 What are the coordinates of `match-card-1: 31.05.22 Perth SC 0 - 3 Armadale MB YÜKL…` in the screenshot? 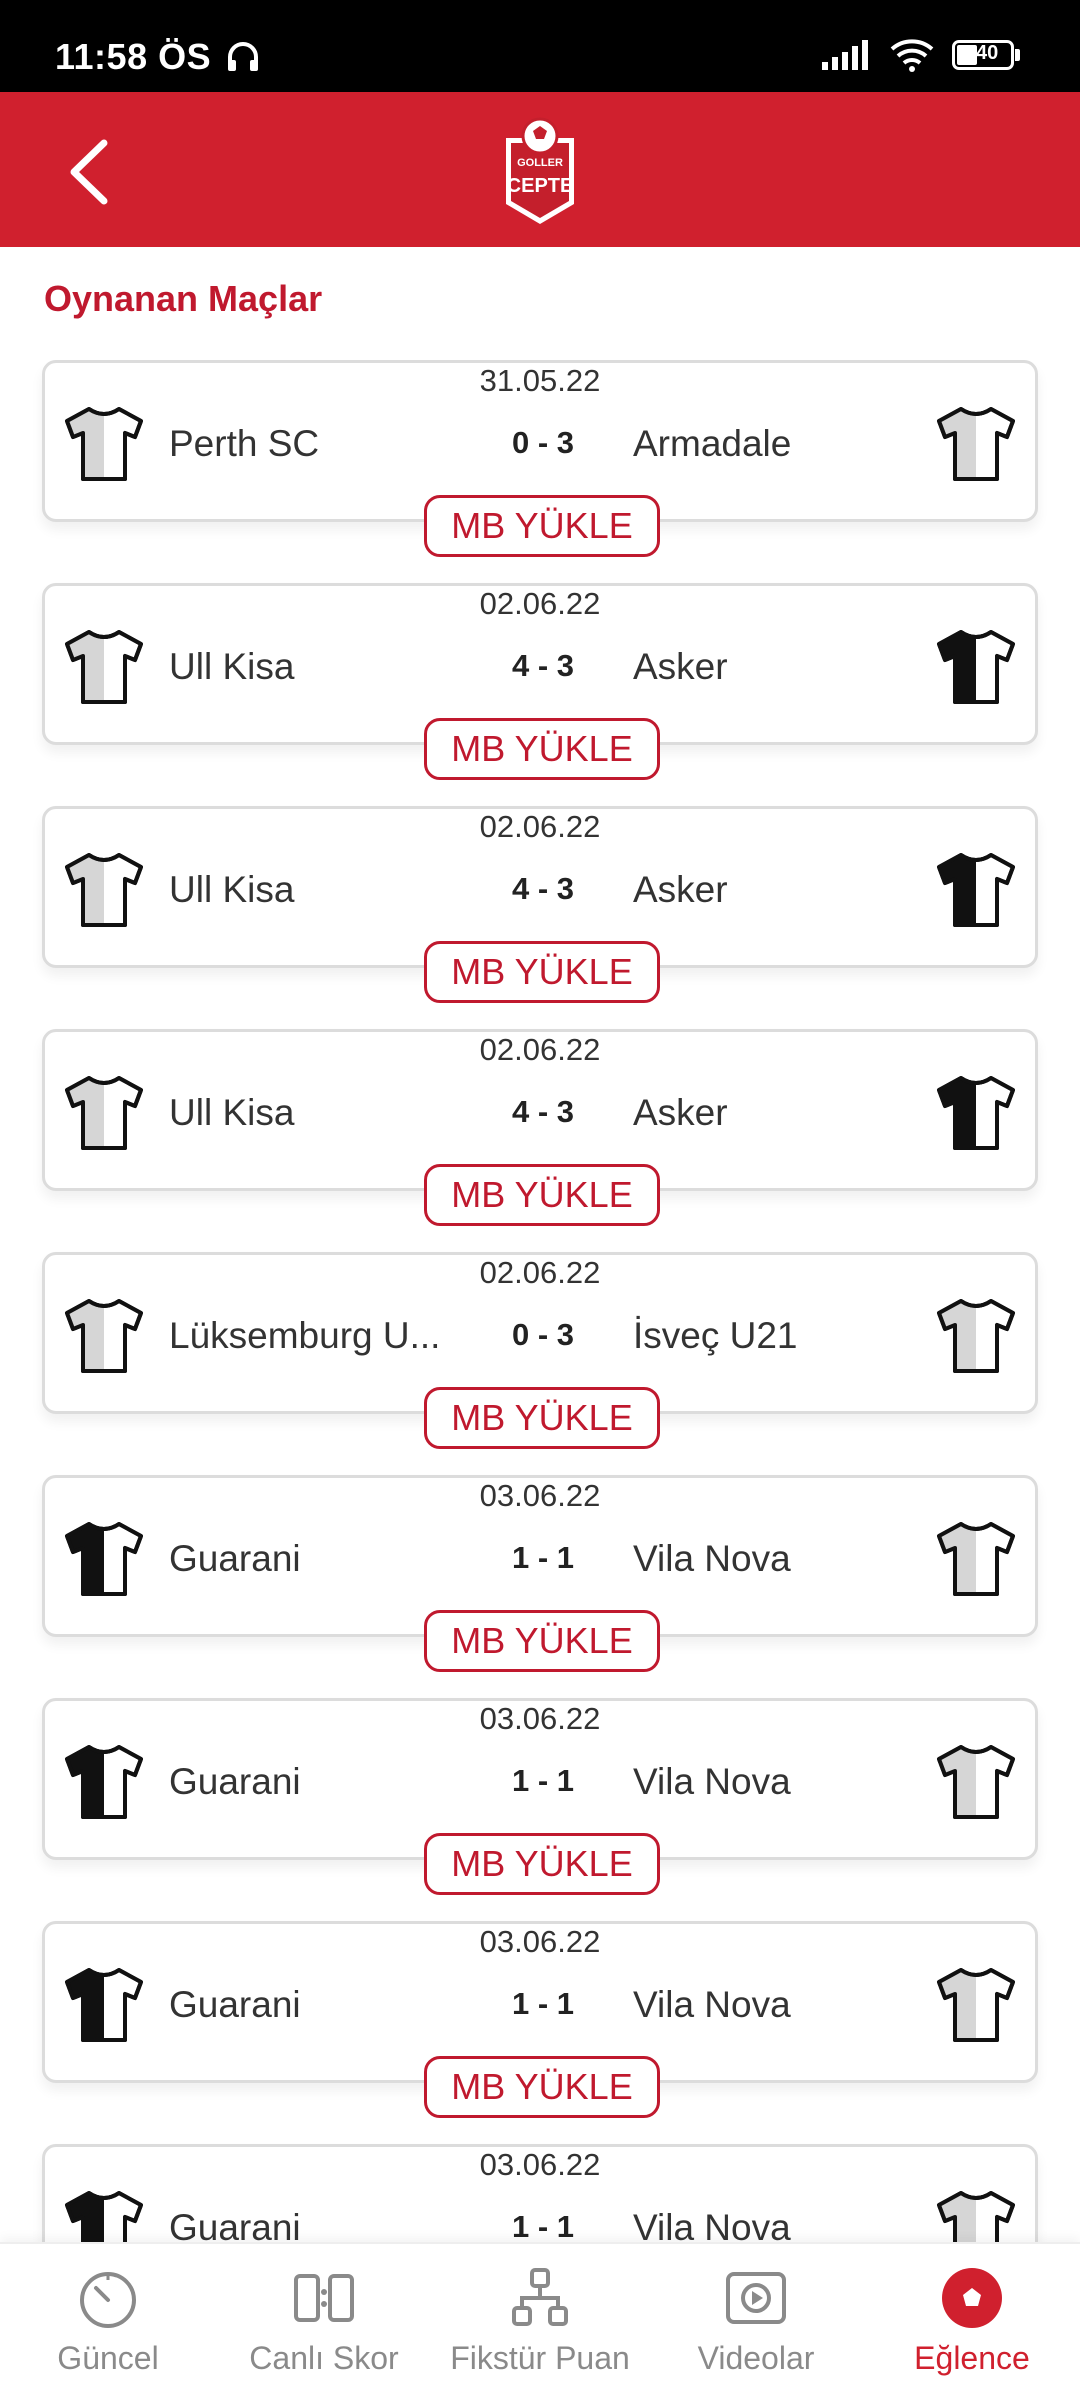 It's located at (540, 458).